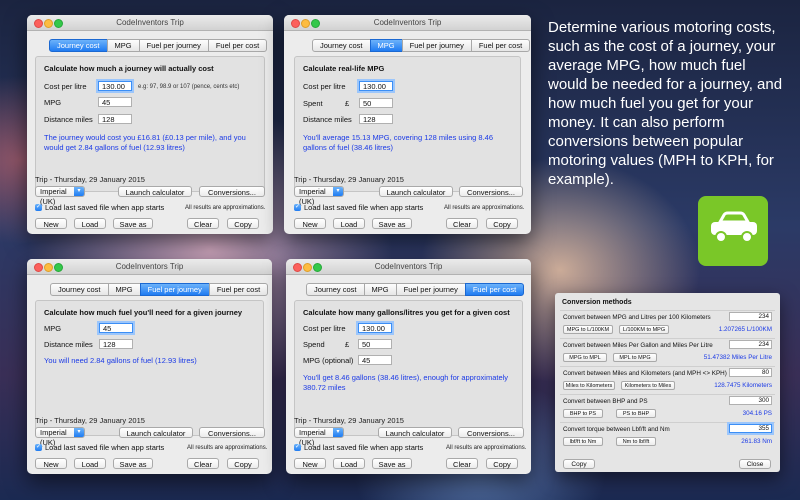 The height and width of the screenshot is (500, 800). What do you see at coordinates (588, 329) in the screenshot?
I see `mpg-to-l100km-button: MPG to L/100KM` at bounding box center [588, 329].